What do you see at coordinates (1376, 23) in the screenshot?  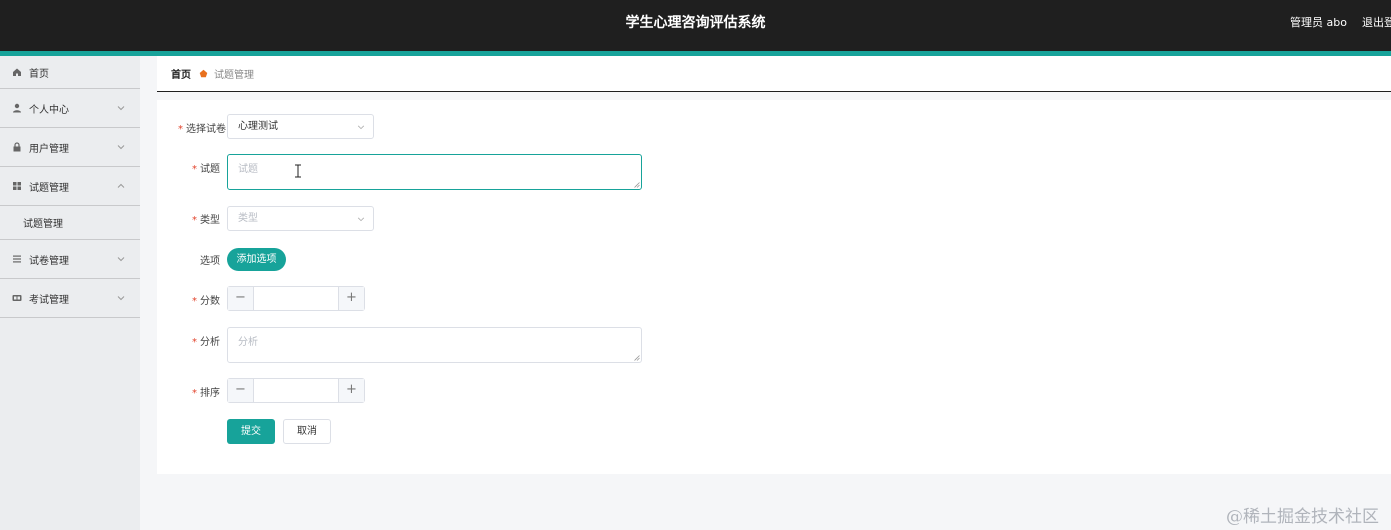 I see `logout-link: 退出登录` at bounding box center [1376, 23].